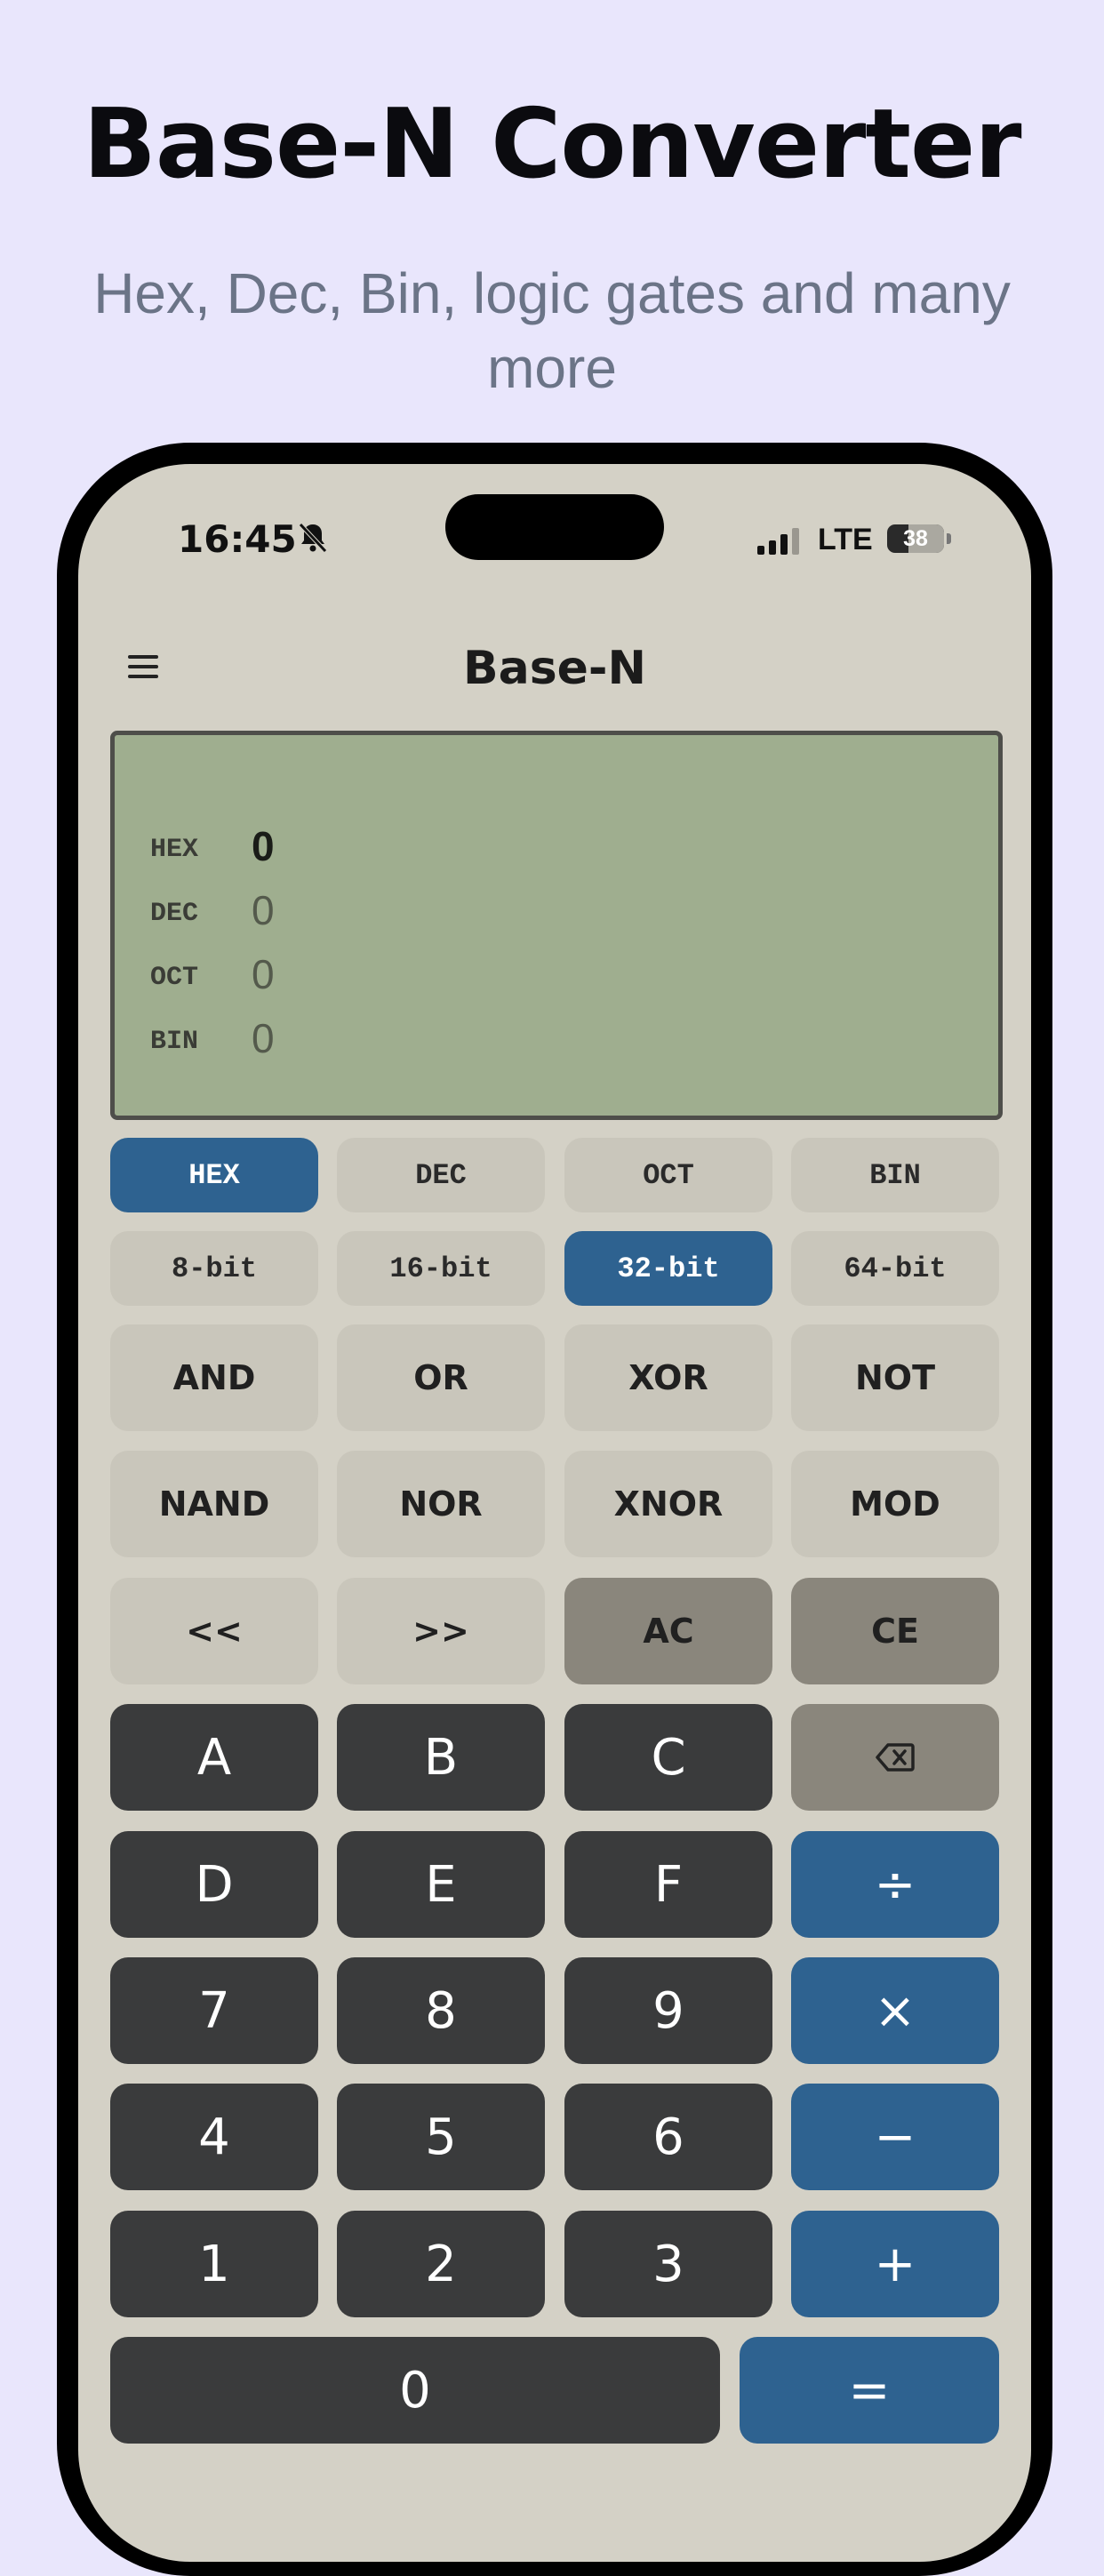 The image size is (1104, 2576). What do you see at coordinates (668, 1377) in the screenshot?
I see `xor-button: XOR` at bounding box center [668, 1377].